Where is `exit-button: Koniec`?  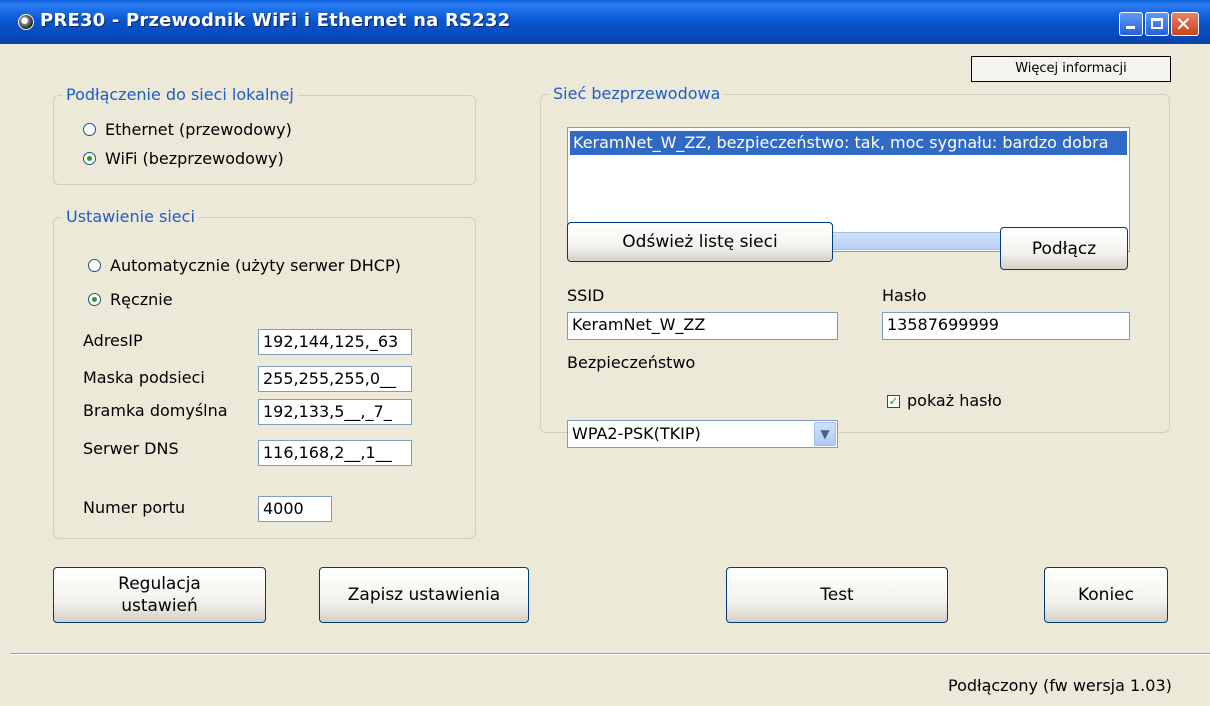 exit-button: Koniec is located at coordinates (1106, 595).